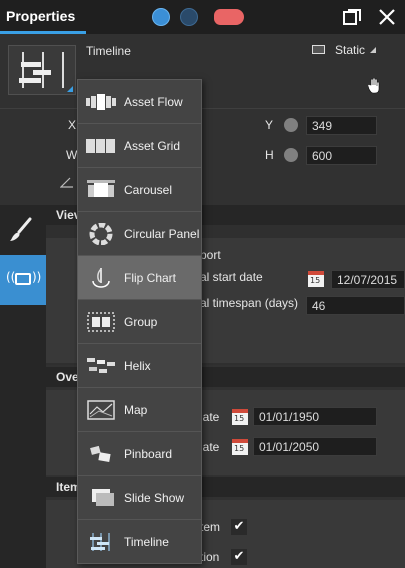 This screenshot has width=405, height=568. Describe the element at coordinates (189, 17) in the screenshot. I see `globe-dark-icon` at that location.